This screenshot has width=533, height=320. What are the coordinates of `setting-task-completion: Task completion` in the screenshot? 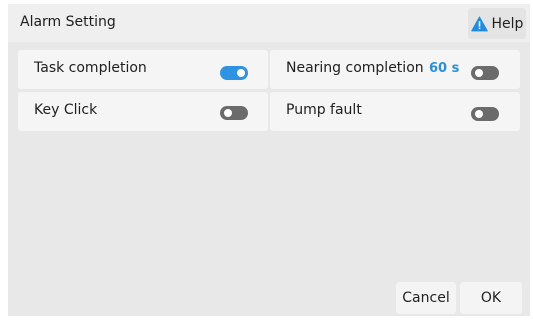 It's located at (143, 69).